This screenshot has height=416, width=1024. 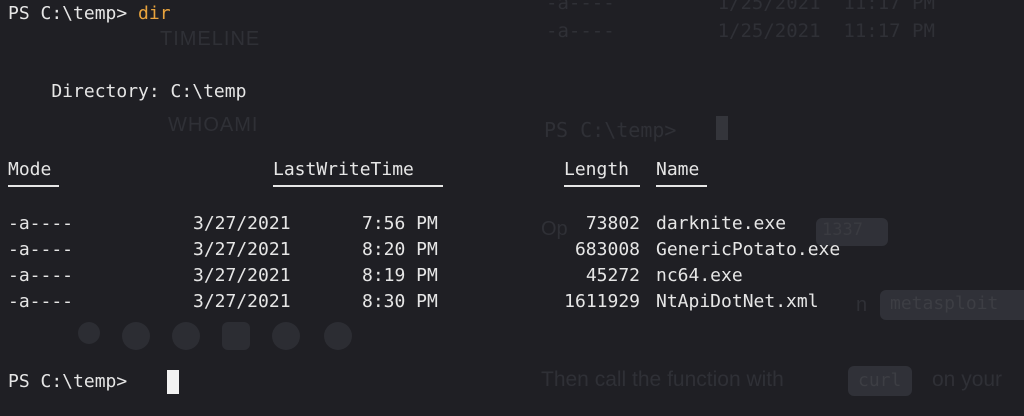 What do you see at coordinates (597, 169) in the screenshot?
I see `header-length: Length` at bounding box center [597, 169].